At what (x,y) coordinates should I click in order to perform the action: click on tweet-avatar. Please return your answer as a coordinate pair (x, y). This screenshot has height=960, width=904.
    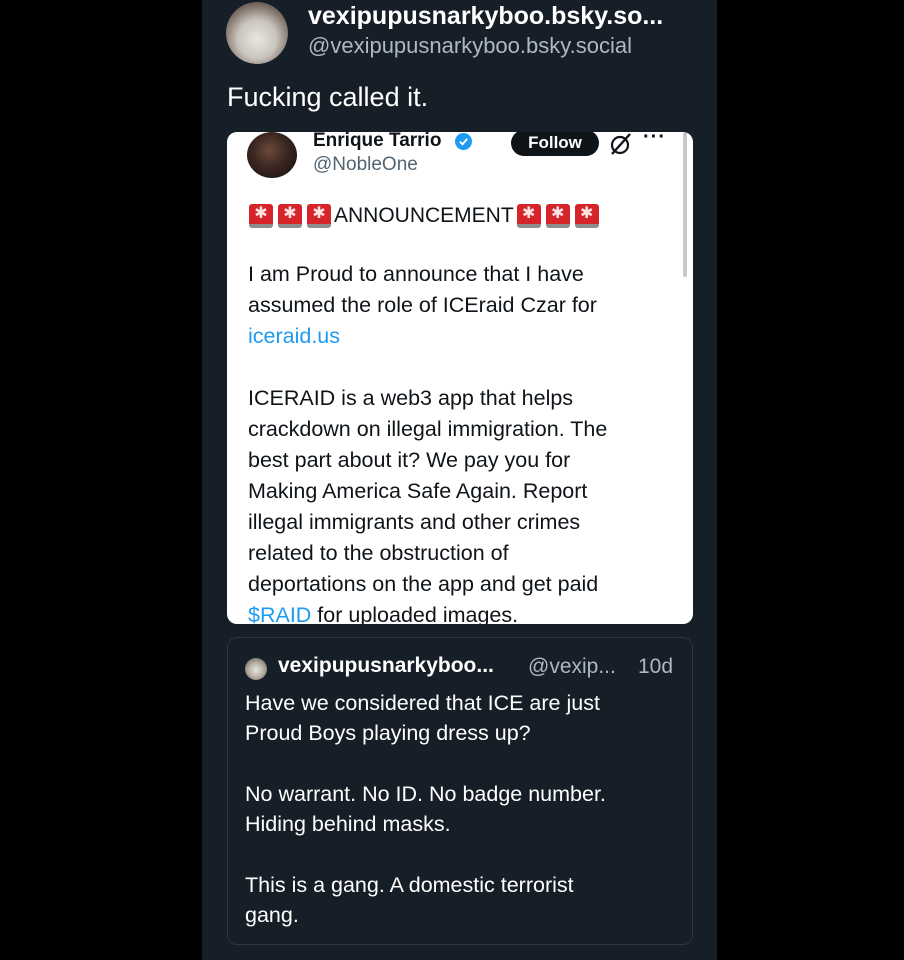
    Looking at the image, I should click on (272, 155).